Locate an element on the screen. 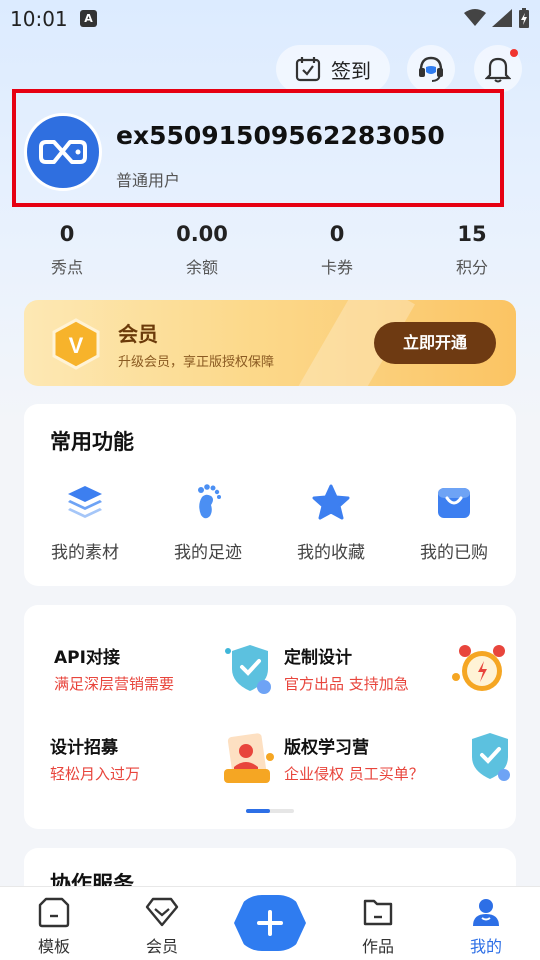 The image size is (540, 960). stat-xiudian: 0 秀点 is located at coordinates (67, 250).